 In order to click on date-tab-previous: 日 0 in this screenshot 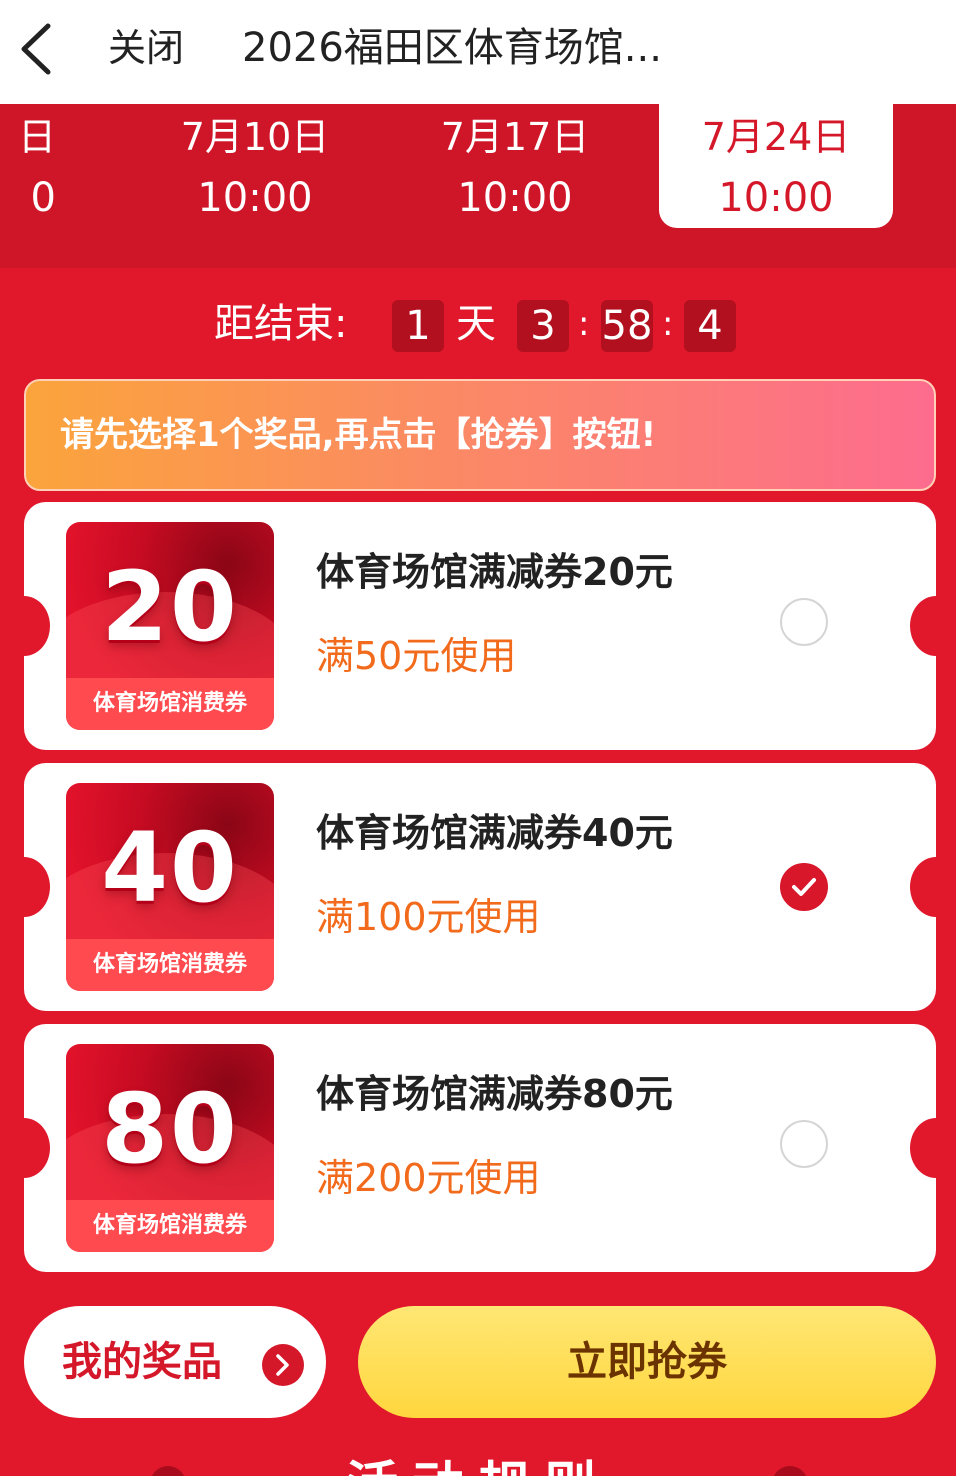, I will do `click(28, 166)`.